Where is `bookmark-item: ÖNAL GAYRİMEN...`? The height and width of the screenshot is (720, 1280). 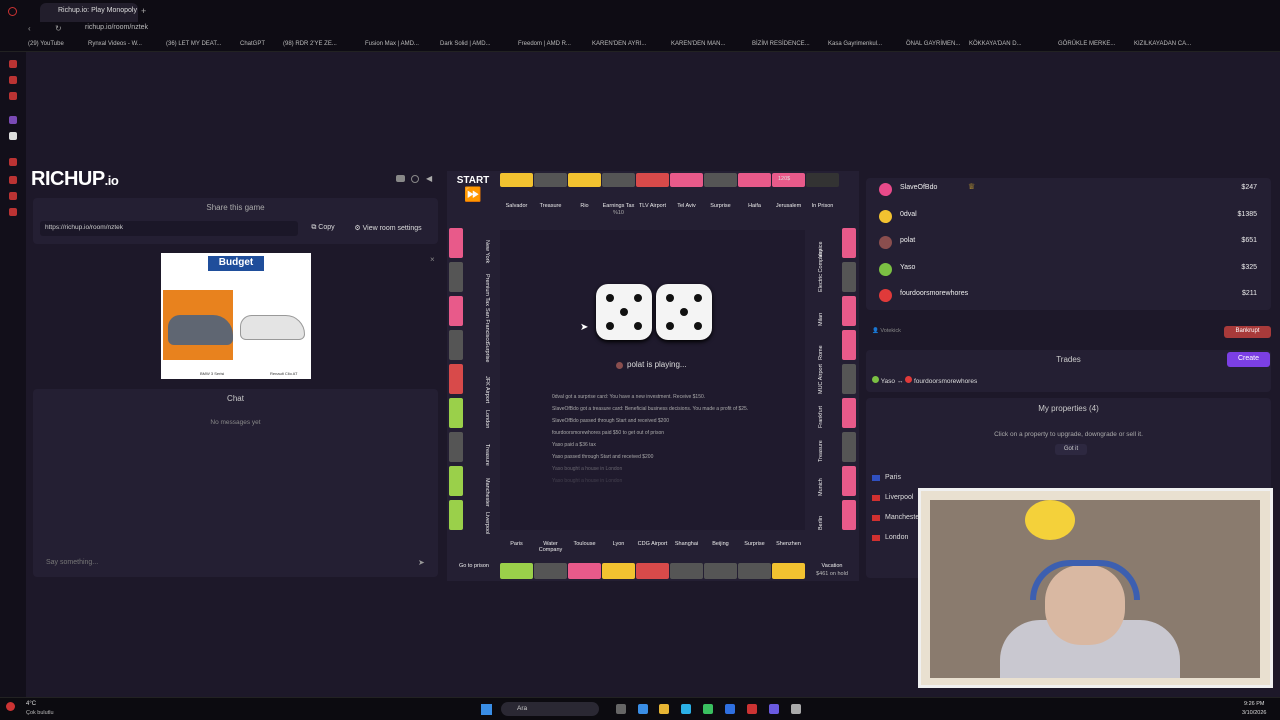 bookmark-item: ÖNAL GAYRİMEN... is located at coordinates (933, 44).